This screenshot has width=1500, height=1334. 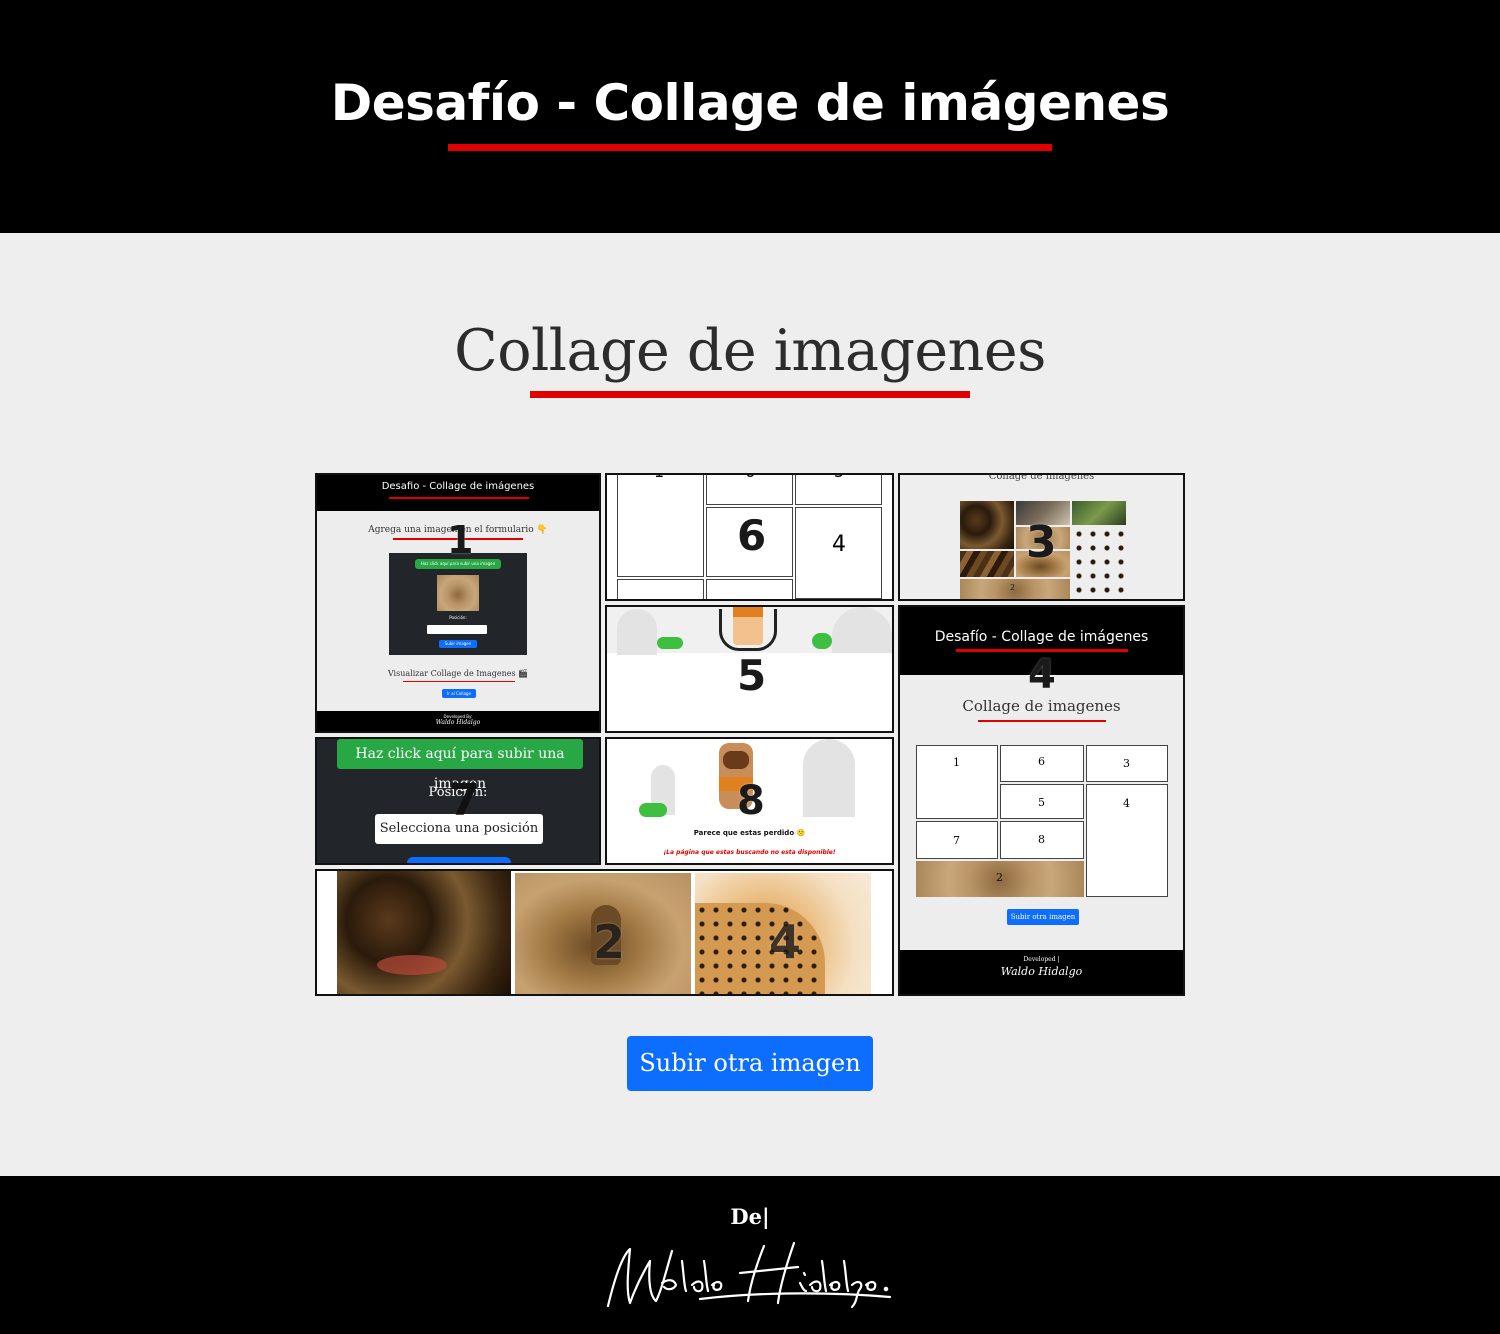 What do you see at coordinates (750, 351) in the screenshot?
I see `page-title: Collage de imagenes` at bounding box center [750, 351].